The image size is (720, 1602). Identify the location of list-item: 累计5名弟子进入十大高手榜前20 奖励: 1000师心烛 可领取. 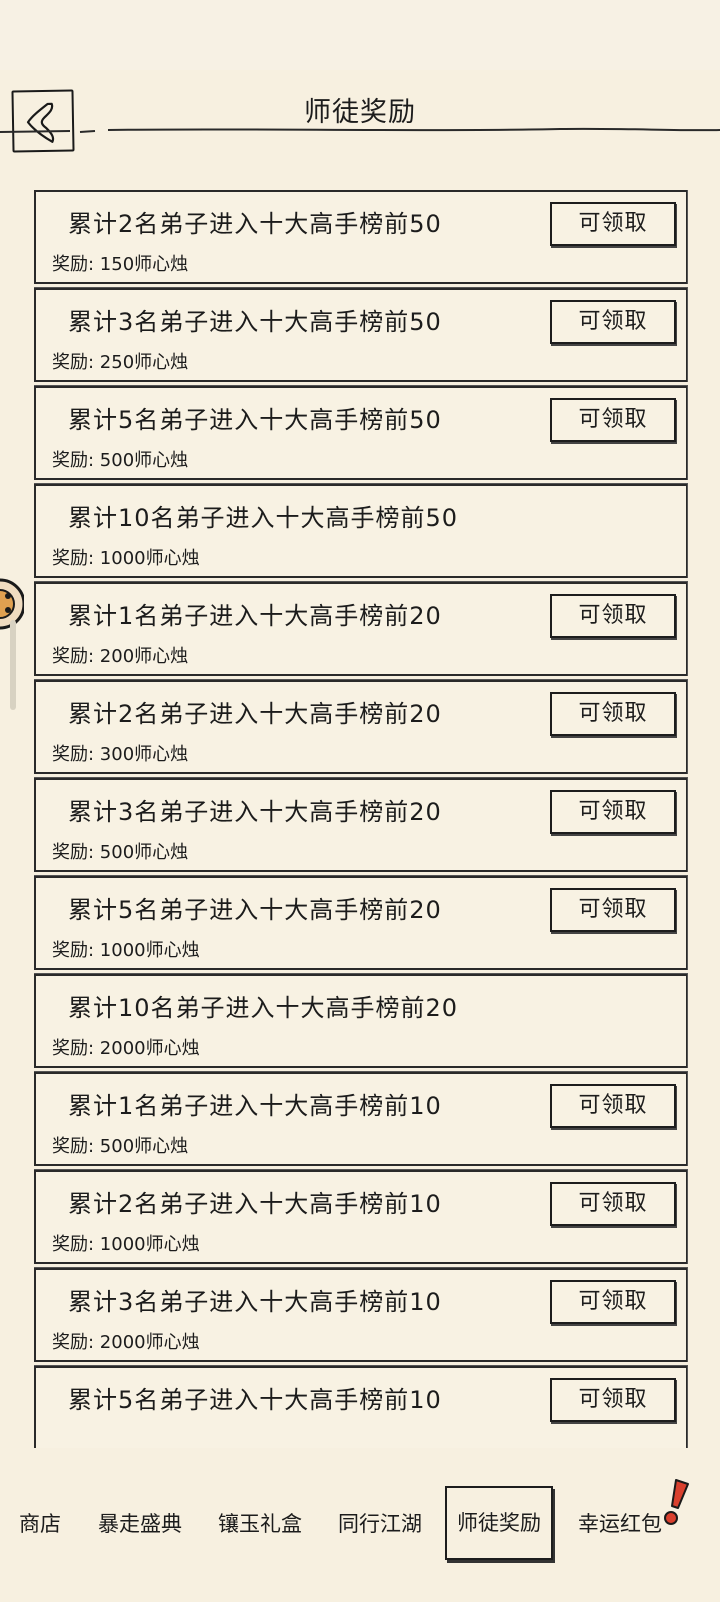
(361, 922).